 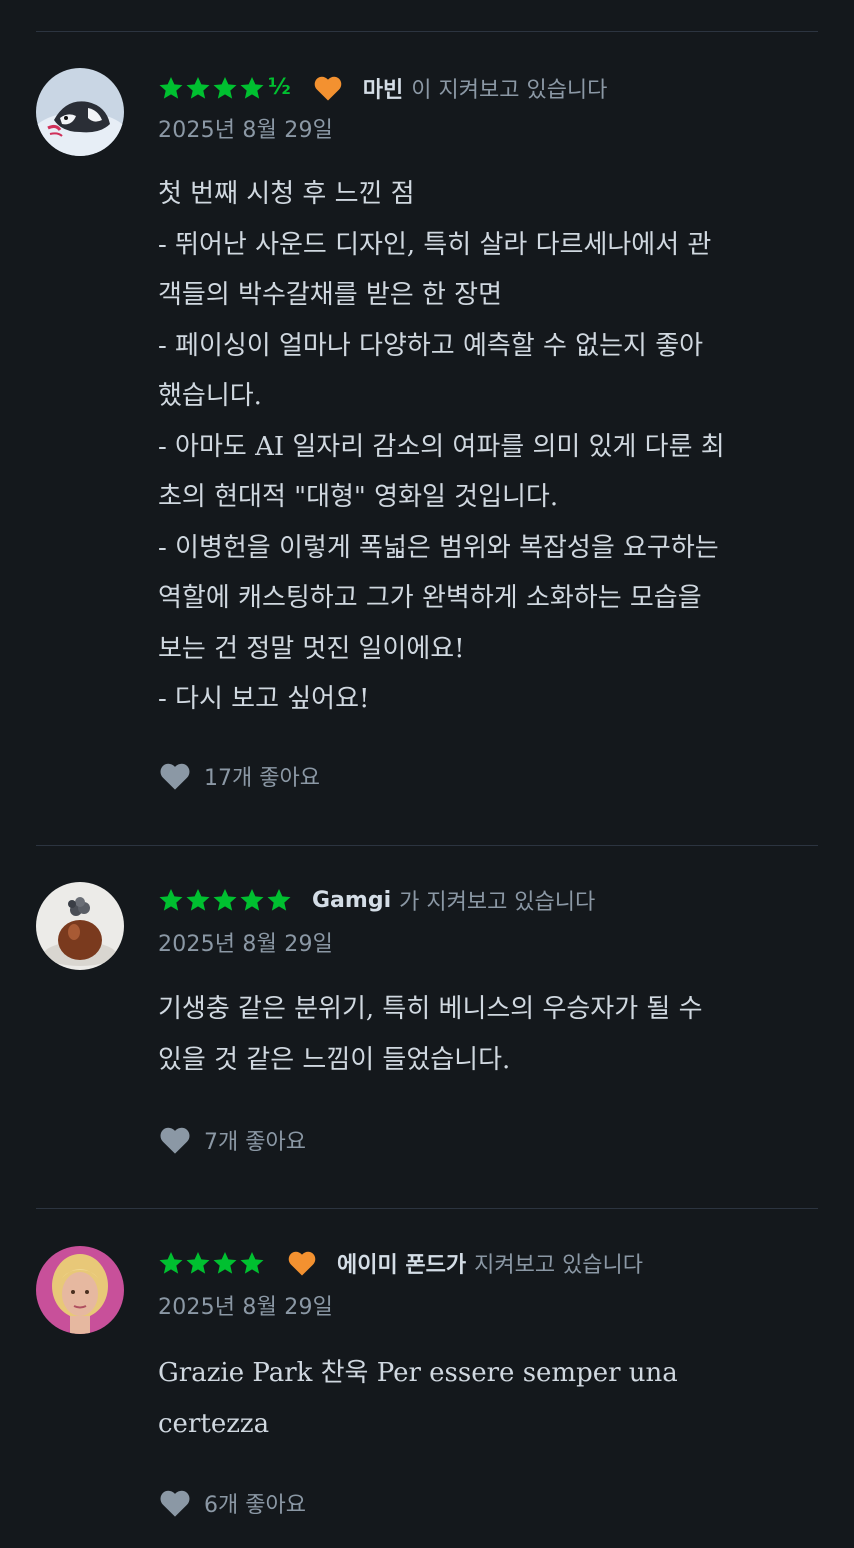 I want to click on review-line: 있을 것 같은 느낌이 들었습니다., so click(x=334, y=1059).